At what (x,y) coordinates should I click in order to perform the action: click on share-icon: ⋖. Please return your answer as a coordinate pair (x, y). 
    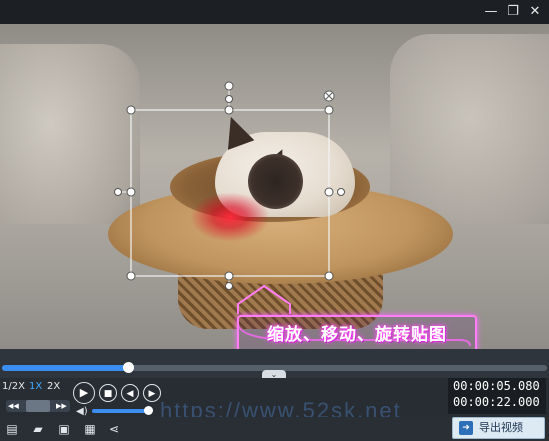
    Looking at the image, I should click on (114, 429).